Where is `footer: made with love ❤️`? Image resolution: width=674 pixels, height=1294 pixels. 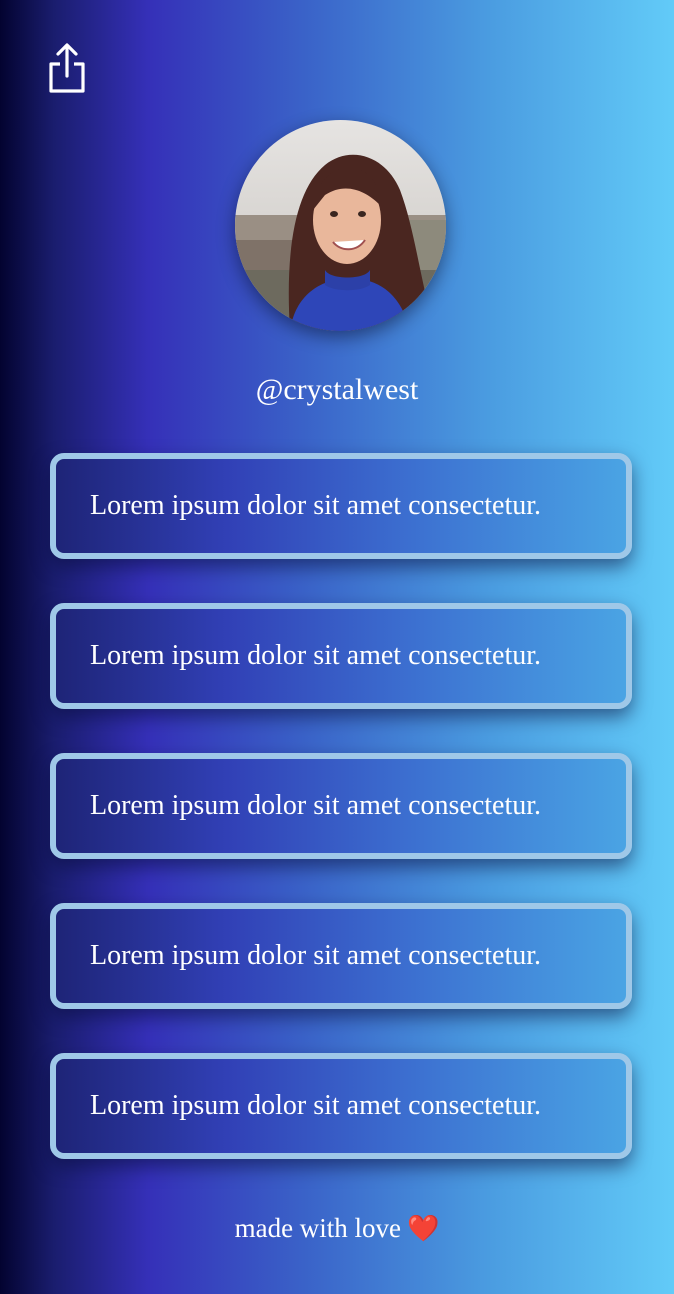 footer: made with love ❤️ is located at coordinates (337, 1228).